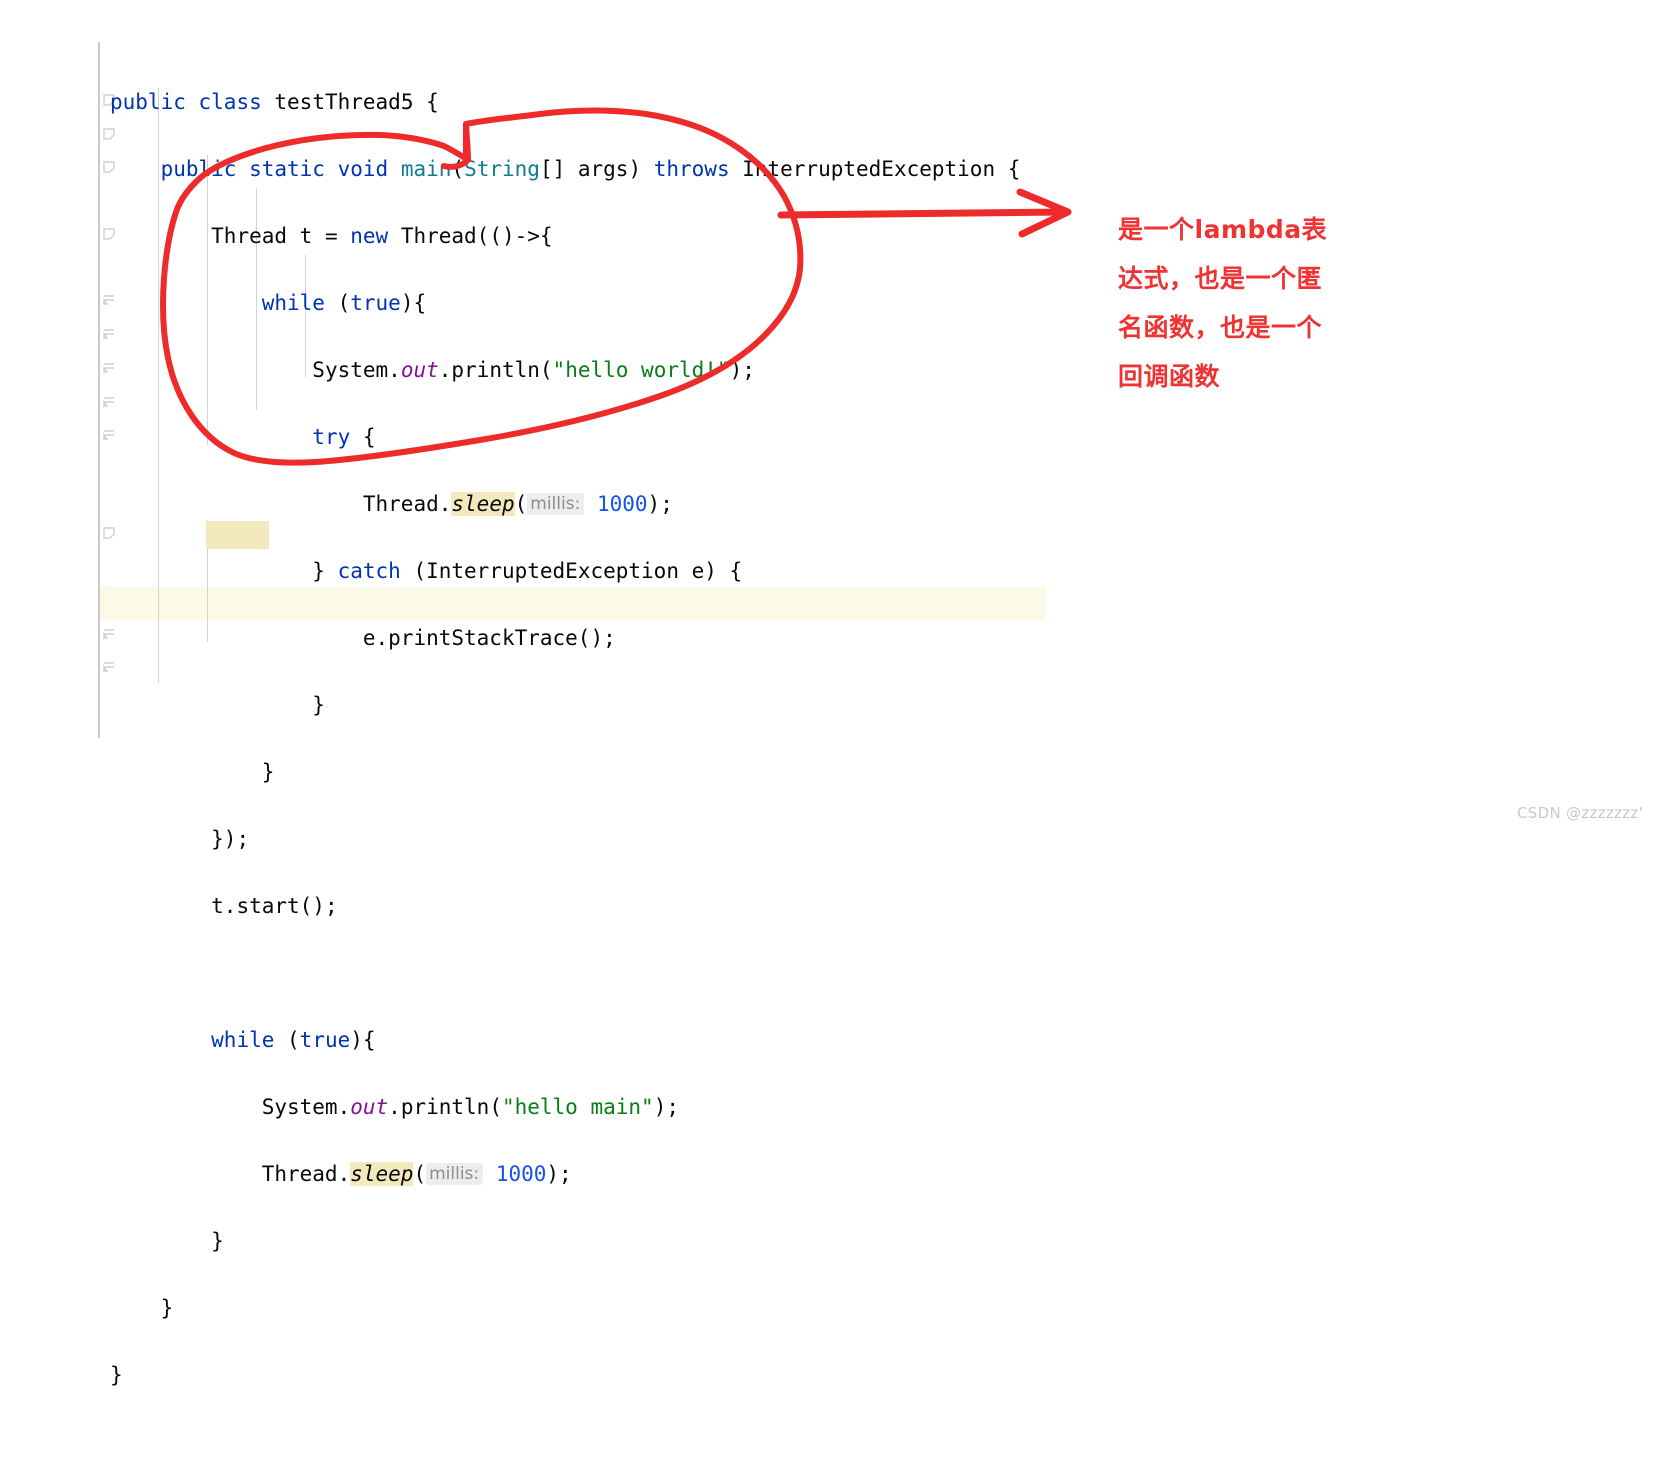 The image size is (1655, 1459). What do you see at coordinates (565, 907) in the screenshot?
I see `code-line: t.start();` at bounding box center [565, 907].